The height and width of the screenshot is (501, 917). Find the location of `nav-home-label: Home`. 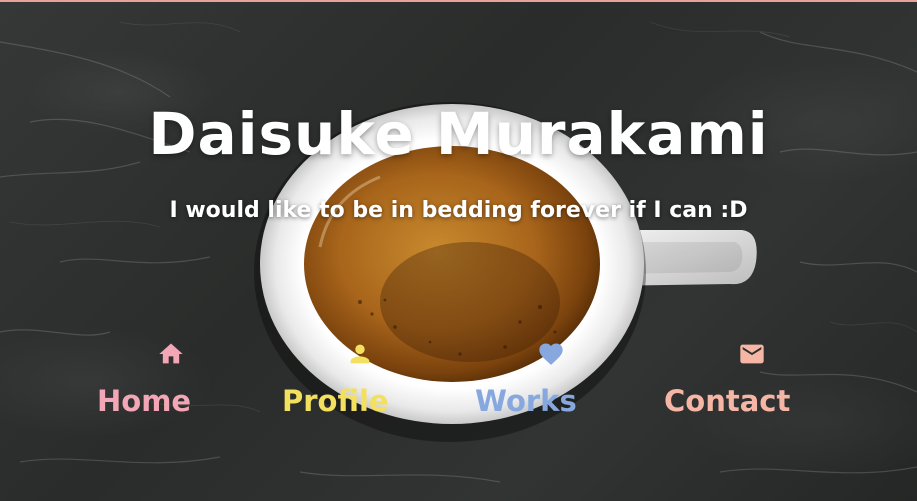

nav-home-label: Home is located at coordinates (144, 401).